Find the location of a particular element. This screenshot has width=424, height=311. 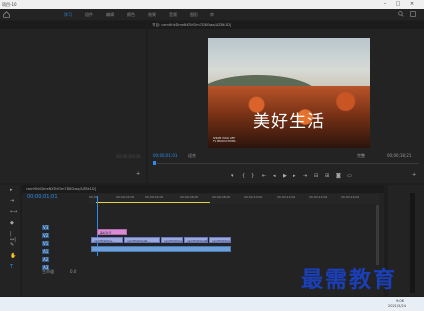

track-header-v1: V1 is located at coordinates (60, 244).